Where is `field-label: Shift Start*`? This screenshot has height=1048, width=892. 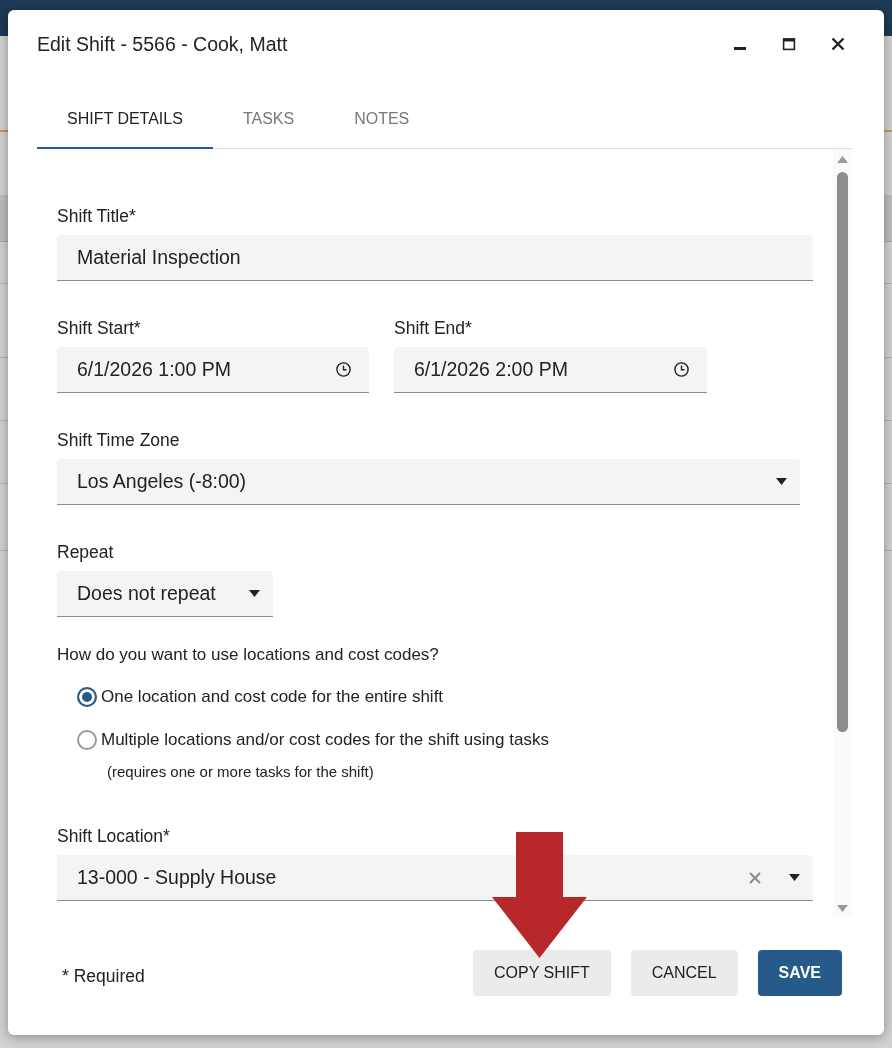 field-label: Shift Start* is located at coordinates (99, 328).